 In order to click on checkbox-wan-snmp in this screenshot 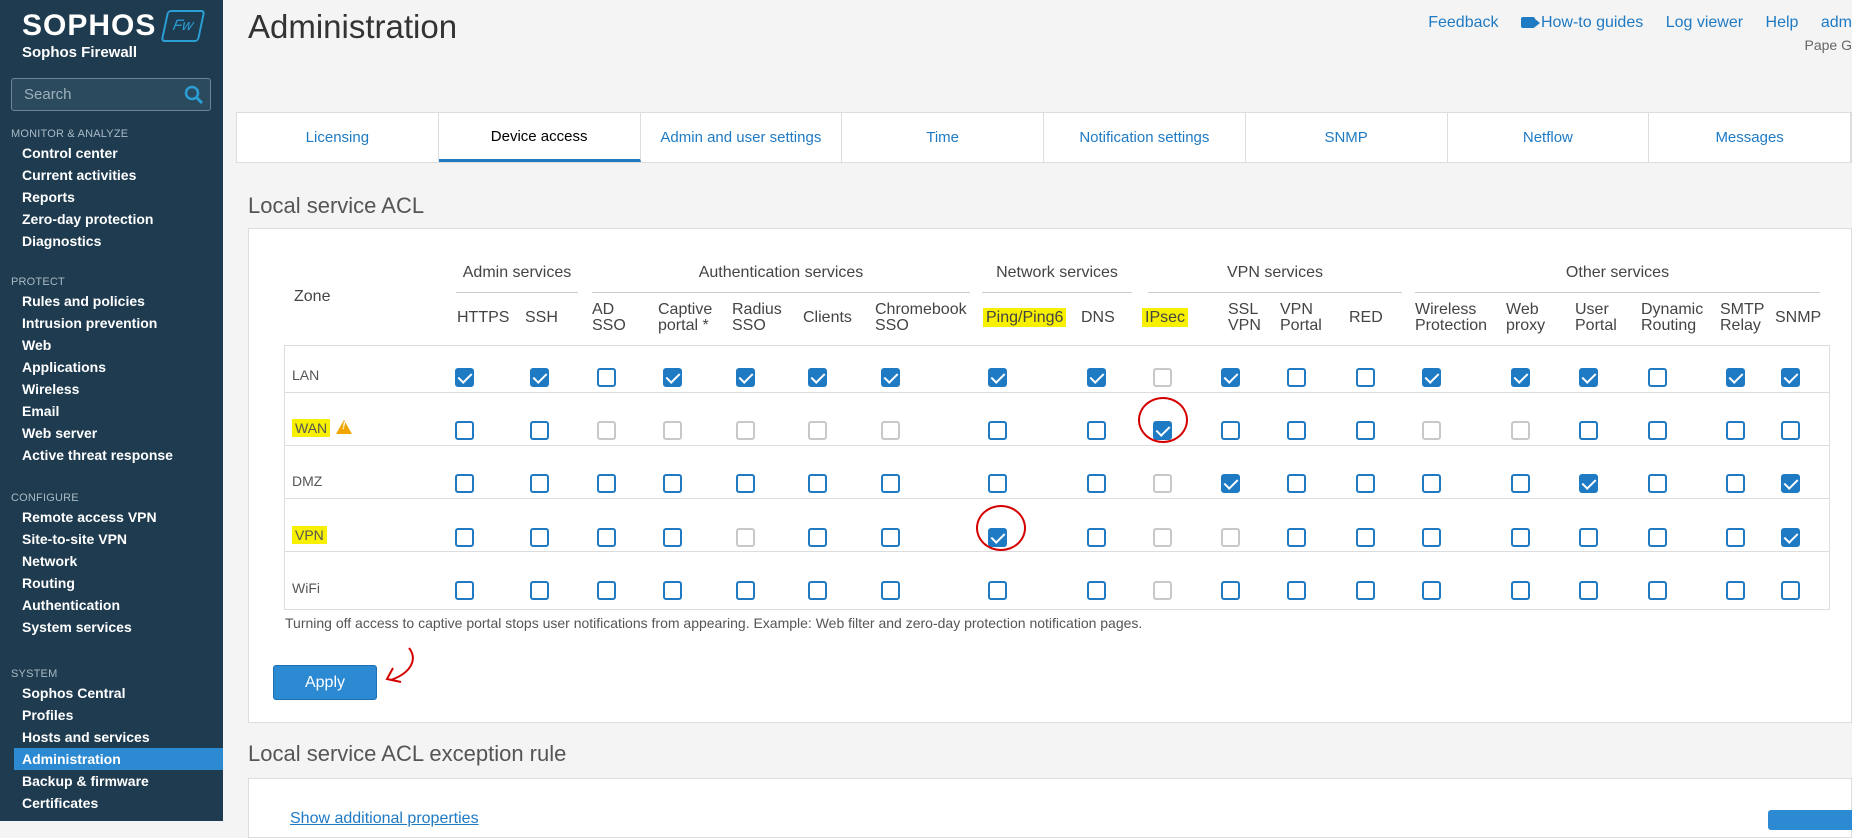, I will do `click(1790, 430)`.